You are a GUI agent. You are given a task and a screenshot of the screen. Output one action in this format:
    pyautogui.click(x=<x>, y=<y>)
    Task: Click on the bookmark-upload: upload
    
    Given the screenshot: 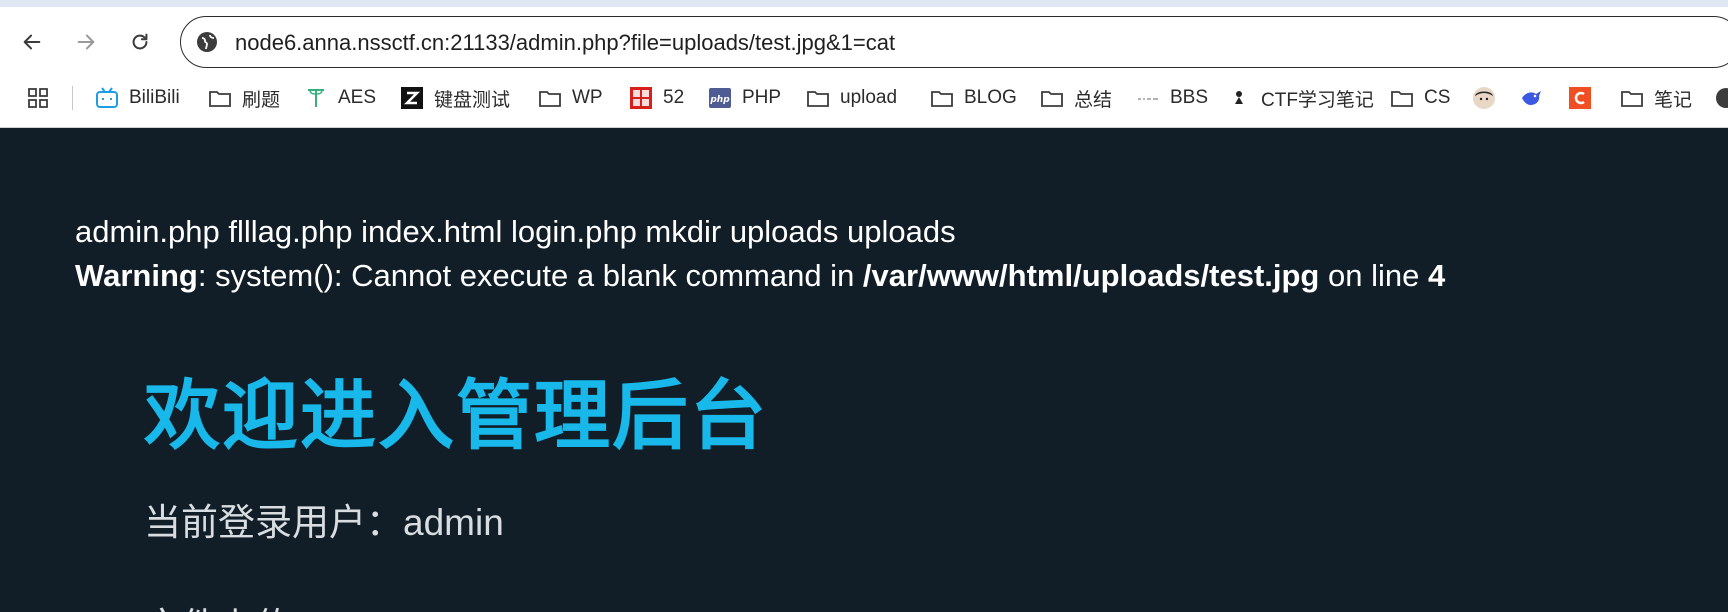 What is the action you would take?
    pyautogui.click(x=851, y=98)
    